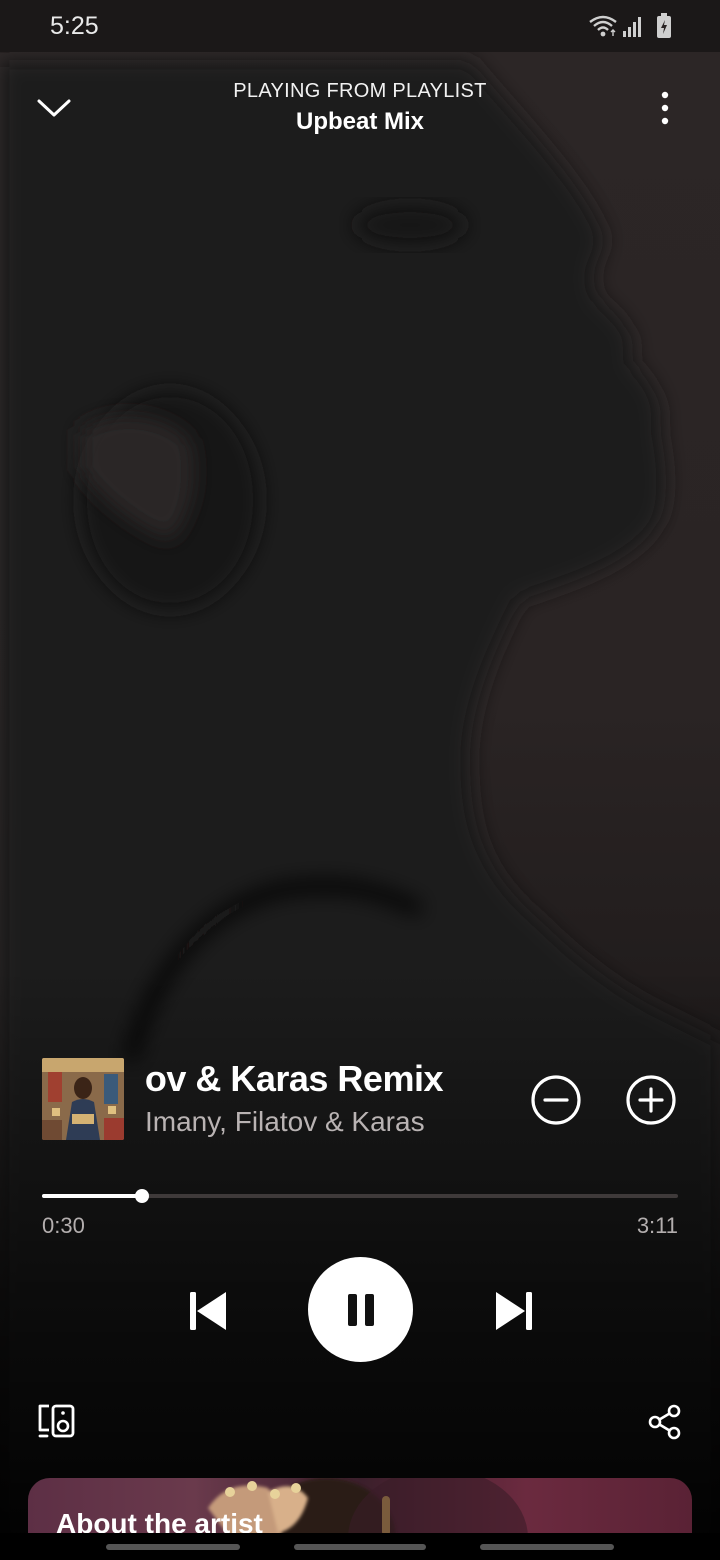  I want to click on skip-previous-icon, so click(209, 1311).